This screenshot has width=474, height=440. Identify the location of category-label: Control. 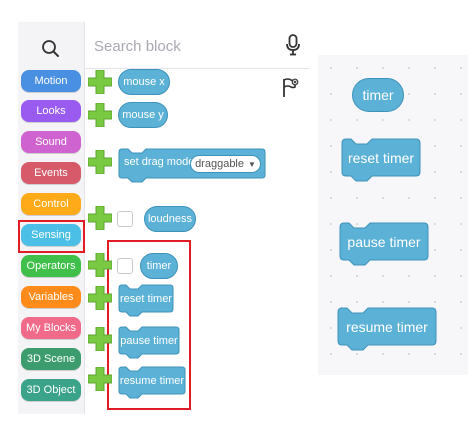
(51, 204).